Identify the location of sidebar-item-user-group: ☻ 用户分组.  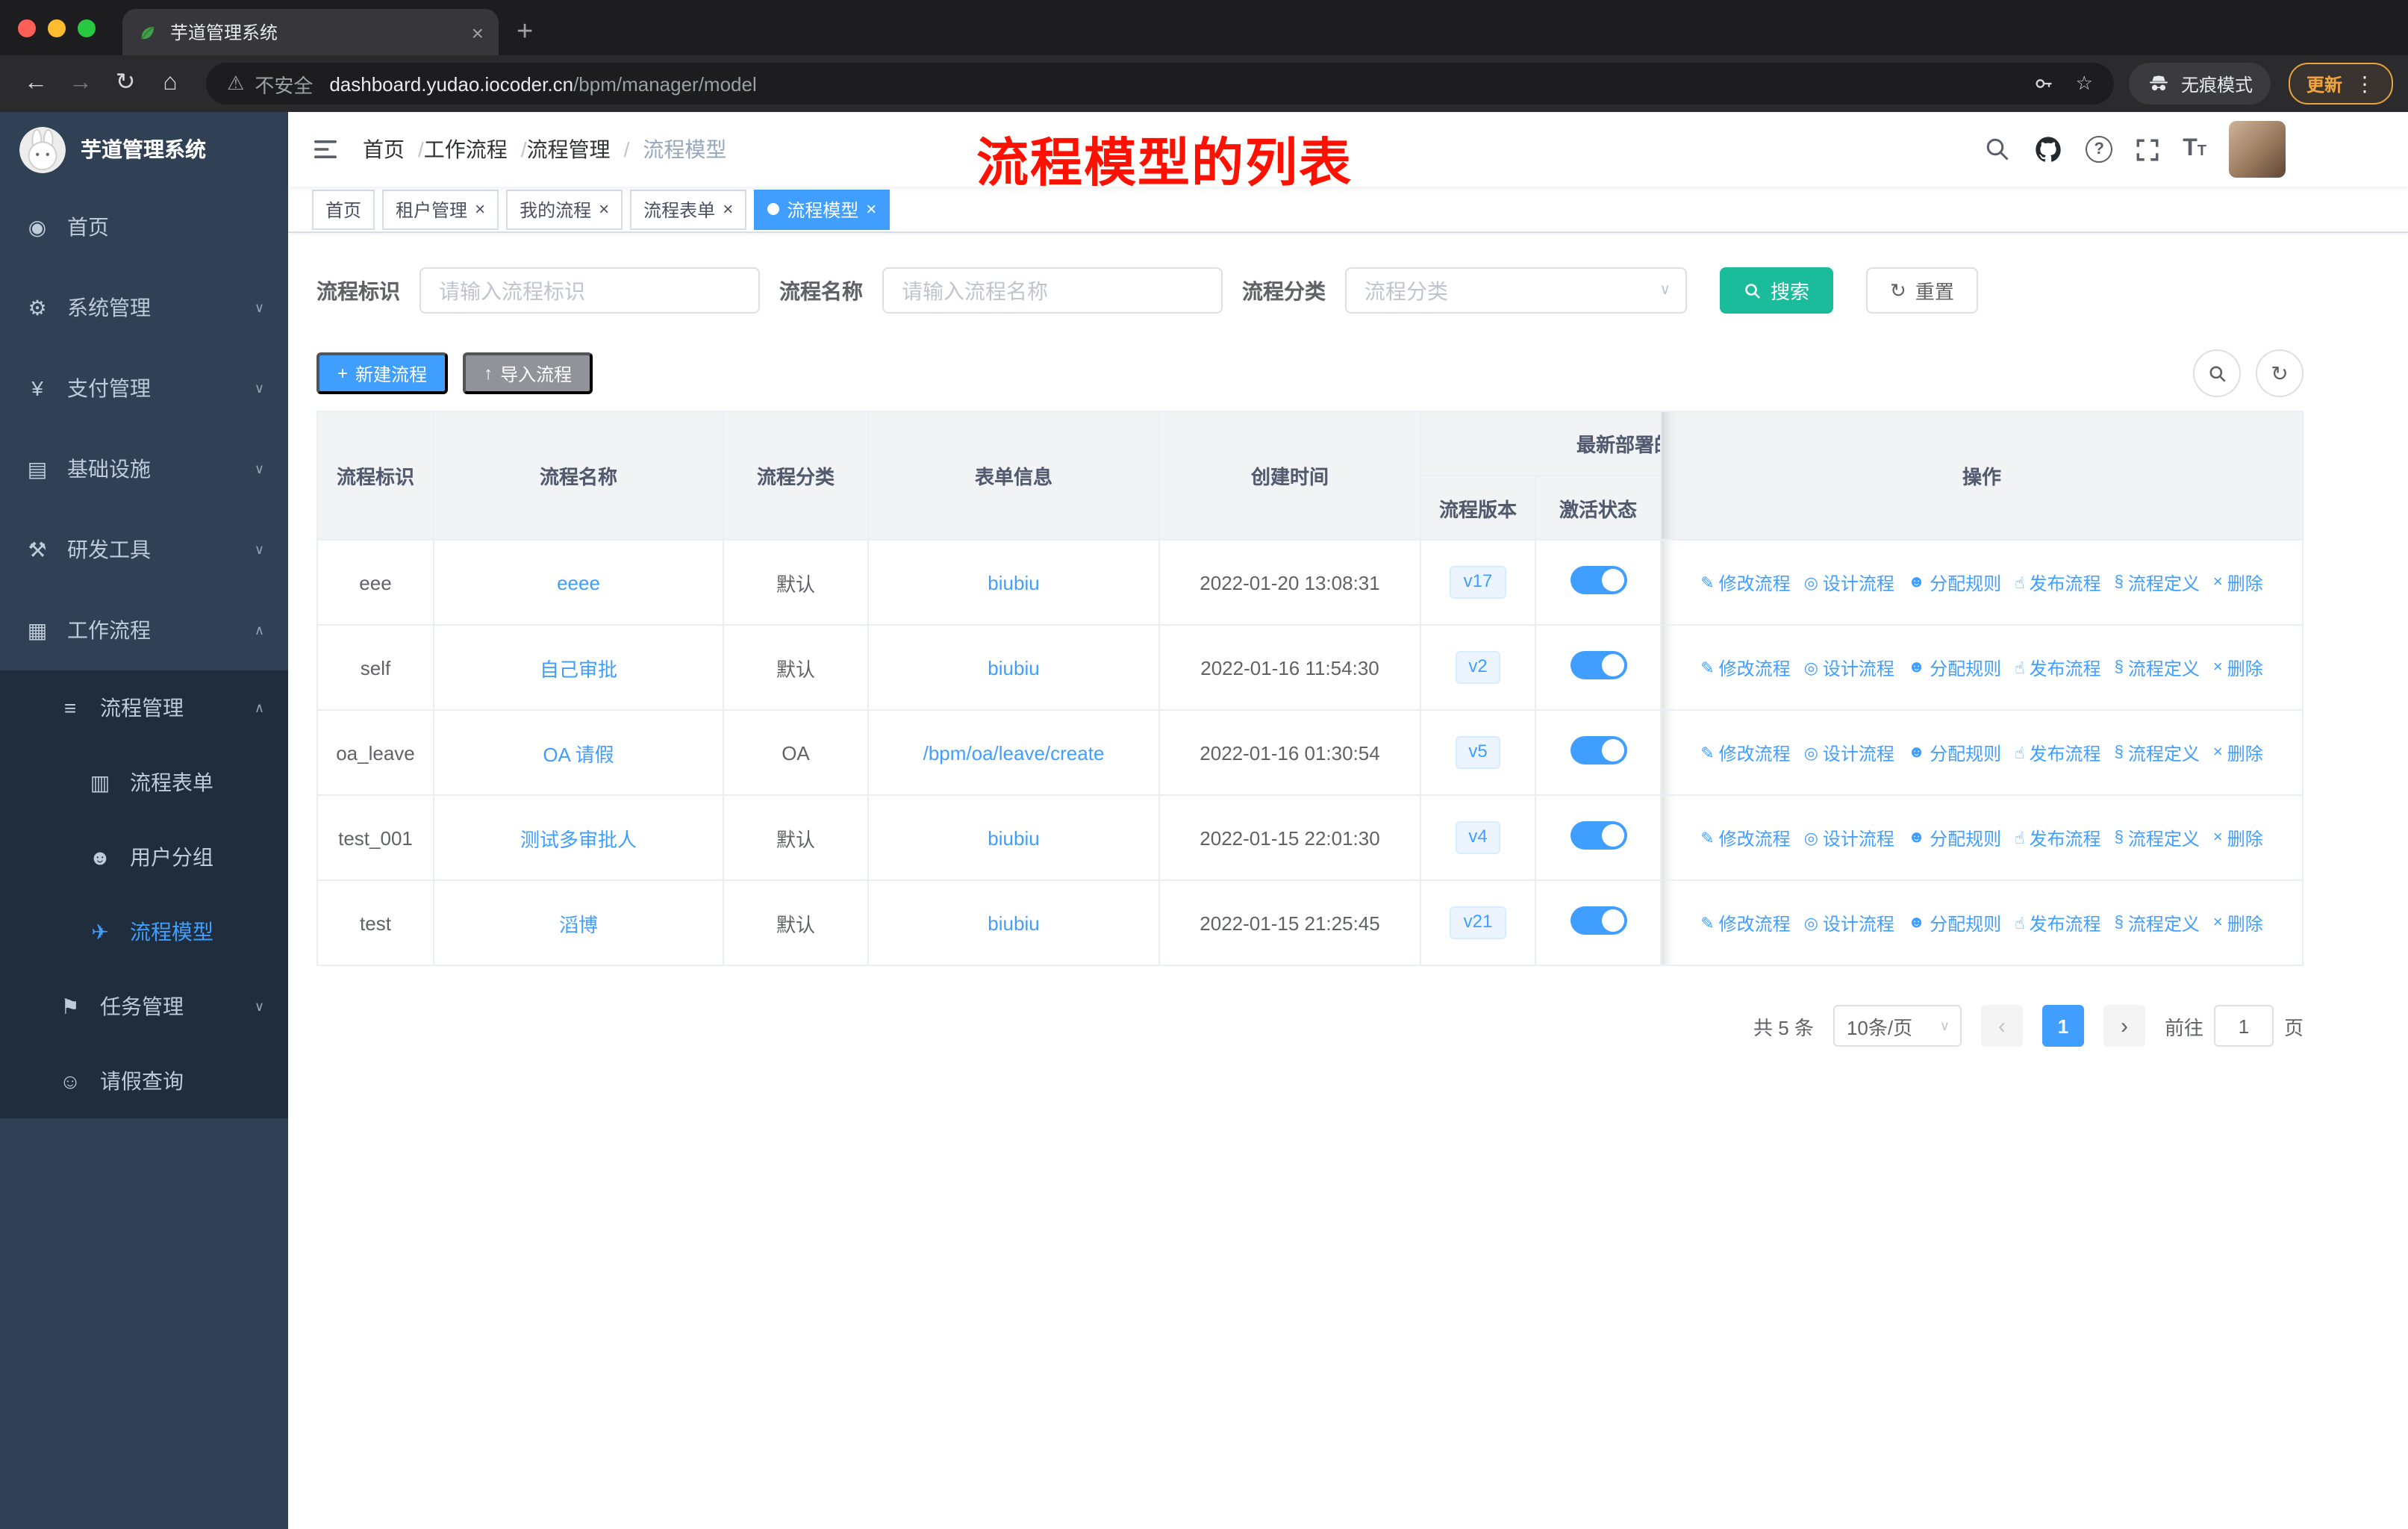
(144, 857).